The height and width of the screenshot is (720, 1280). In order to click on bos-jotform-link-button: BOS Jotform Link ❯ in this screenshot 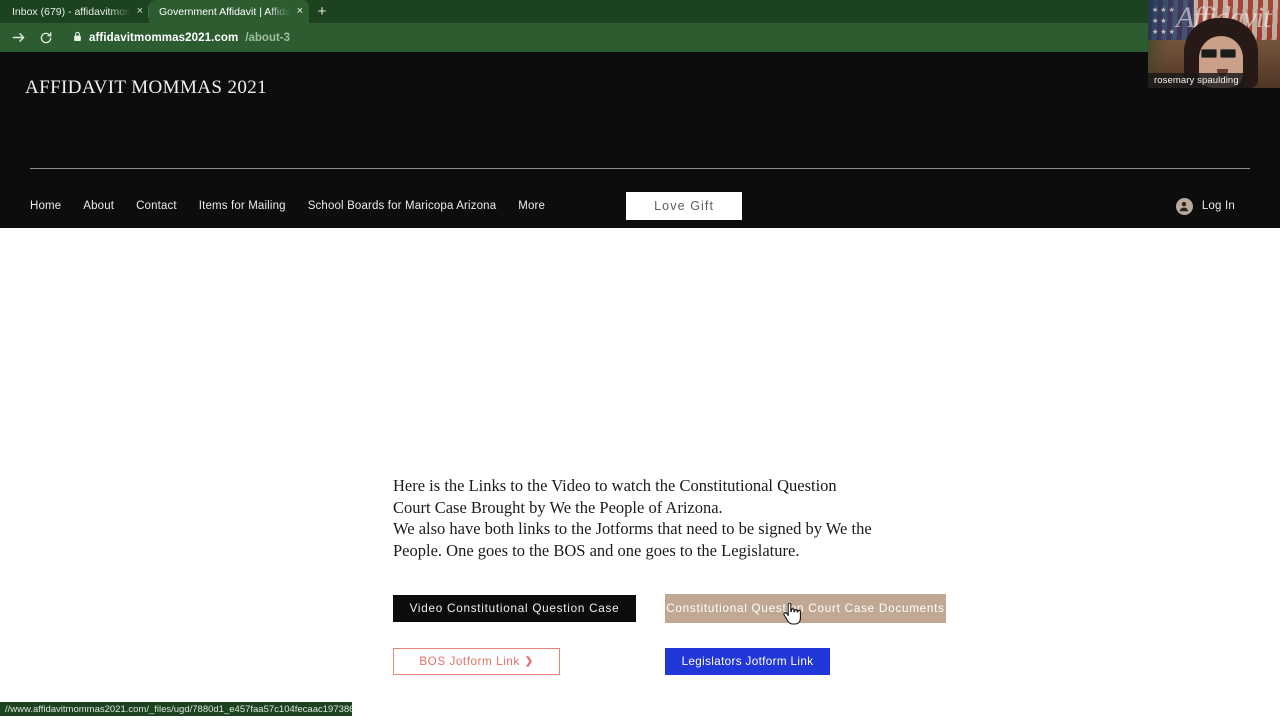, I will do `click(476, 661)`.